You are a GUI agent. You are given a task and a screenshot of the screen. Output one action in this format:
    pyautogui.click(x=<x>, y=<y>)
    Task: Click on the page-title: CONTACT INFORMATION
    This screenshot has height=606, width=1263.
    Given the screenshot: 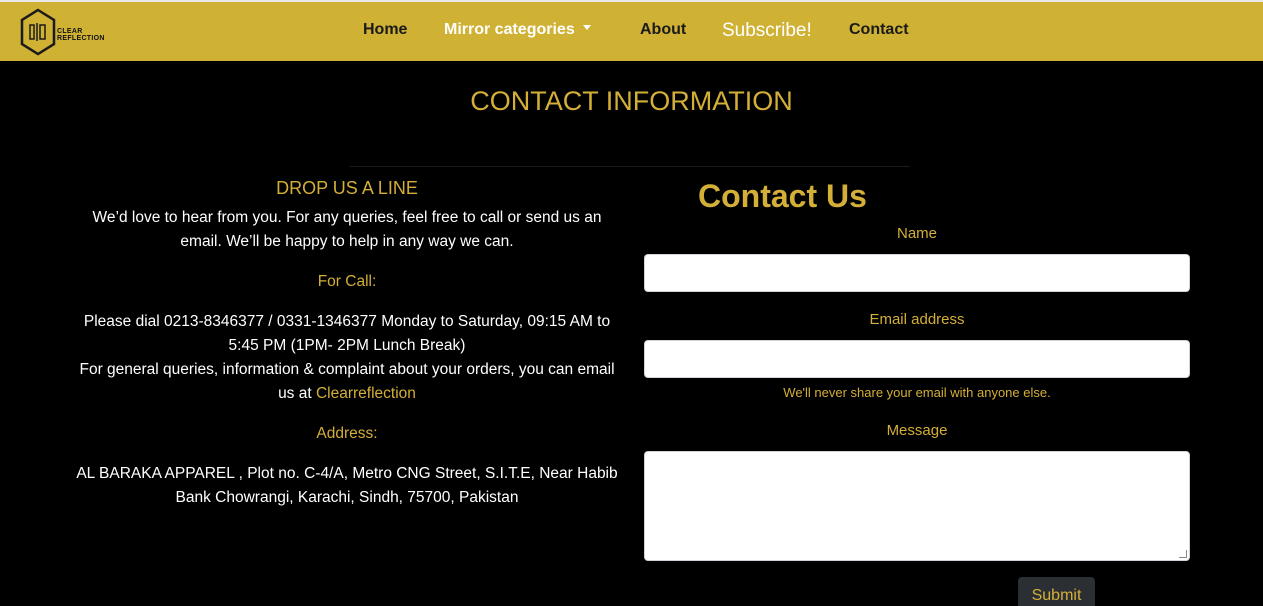 What is the action you would take?
    pyautogui.click(x=631, y=101)
    